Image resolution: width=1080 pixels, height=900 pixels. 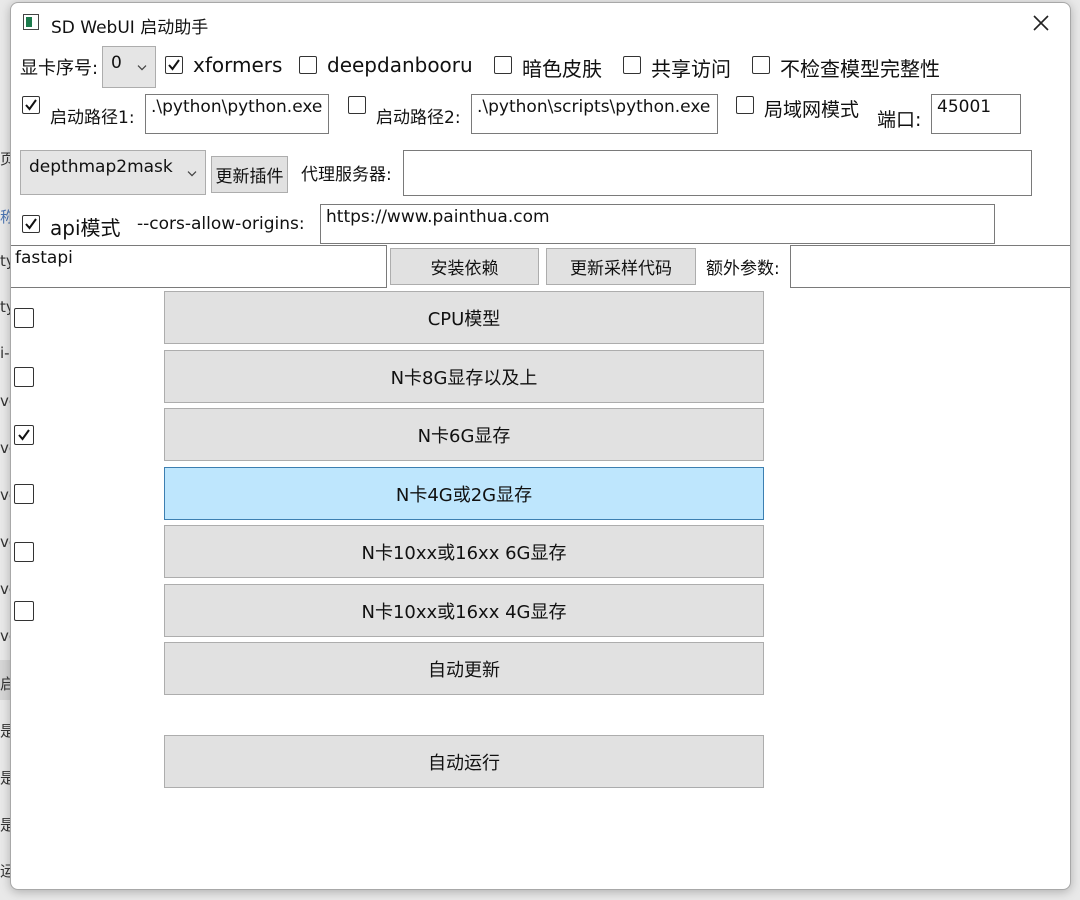 I want to click on extra-args-label: 额外参数:, so click(x=743, y=269).